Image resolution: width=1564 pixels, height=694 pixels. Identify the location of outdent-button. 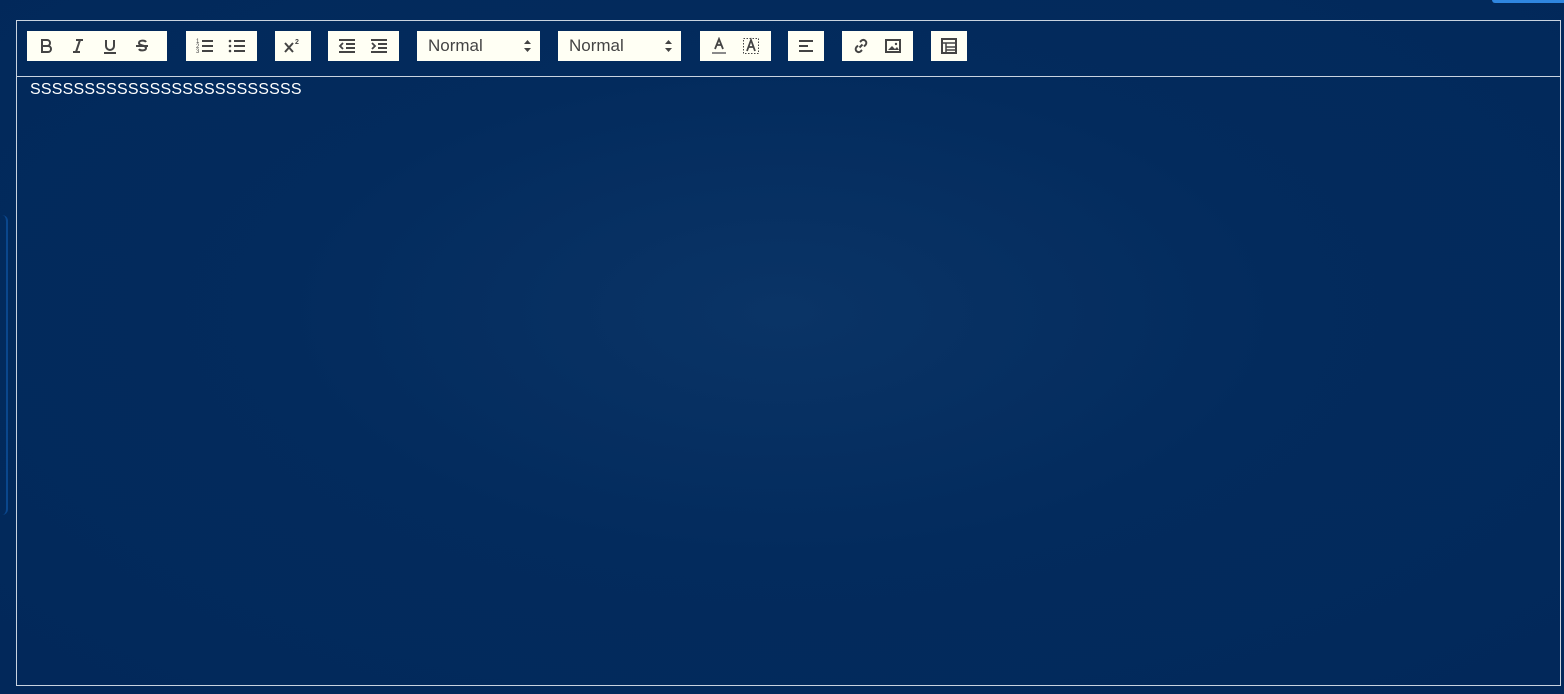
(347, 46).